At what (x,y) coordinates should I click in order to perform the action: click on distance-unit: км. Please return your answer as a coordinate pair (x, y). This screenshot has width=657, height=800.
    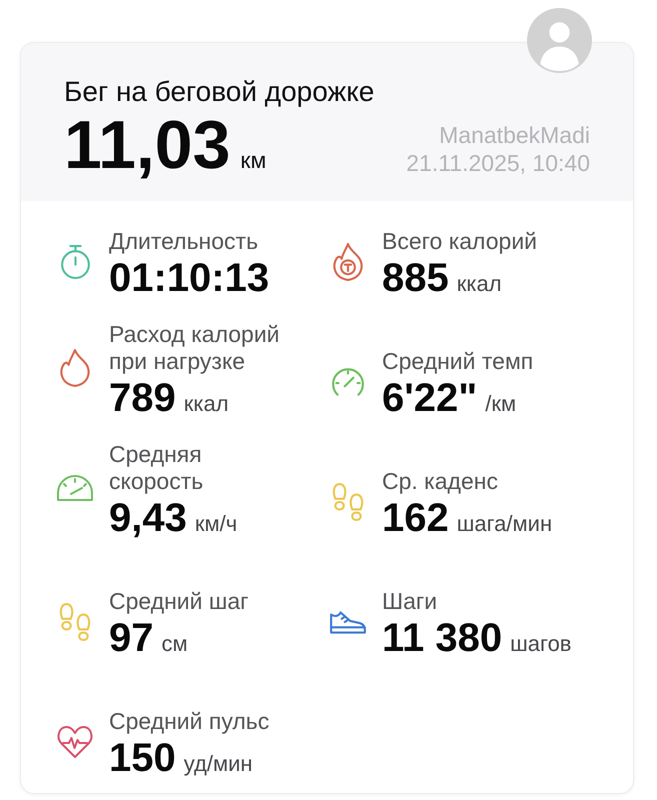
    Looking at the image, I should click on (253, 160).